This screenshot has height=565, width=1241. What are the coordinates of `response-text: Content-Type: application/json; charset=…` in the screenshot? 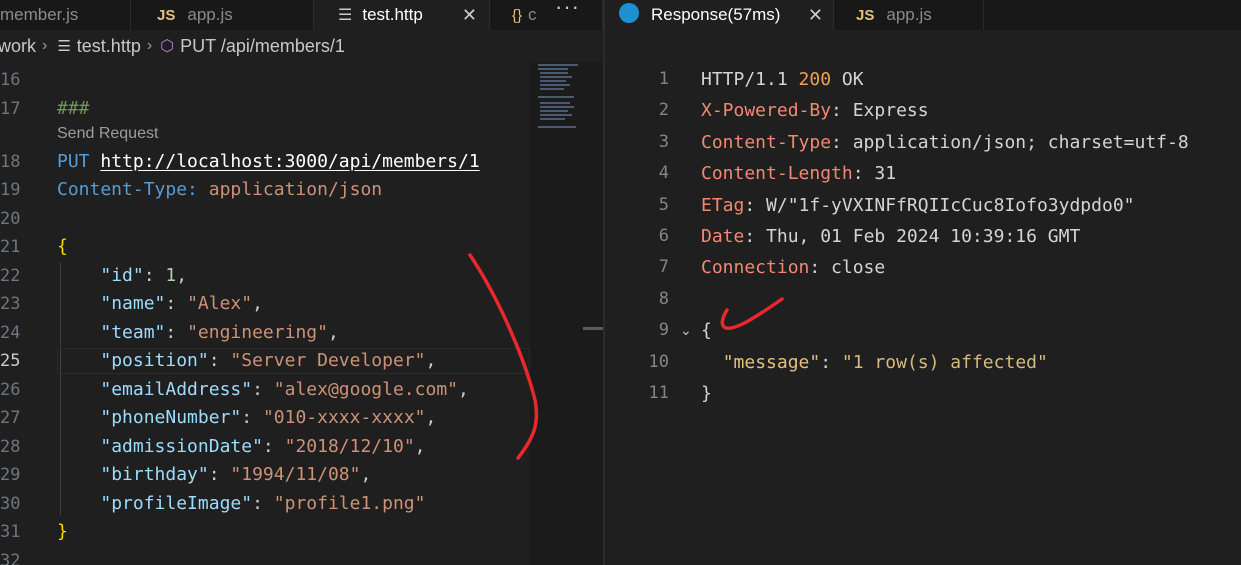 It's located at (945, 142).